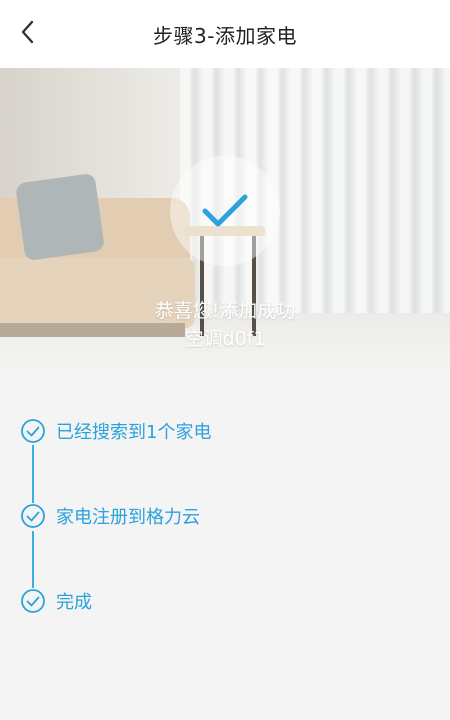 Image resolution: width=450 pixels, height=720 pixels. I want to click on step-item: 家电注册到格力云, so click(110, 516).